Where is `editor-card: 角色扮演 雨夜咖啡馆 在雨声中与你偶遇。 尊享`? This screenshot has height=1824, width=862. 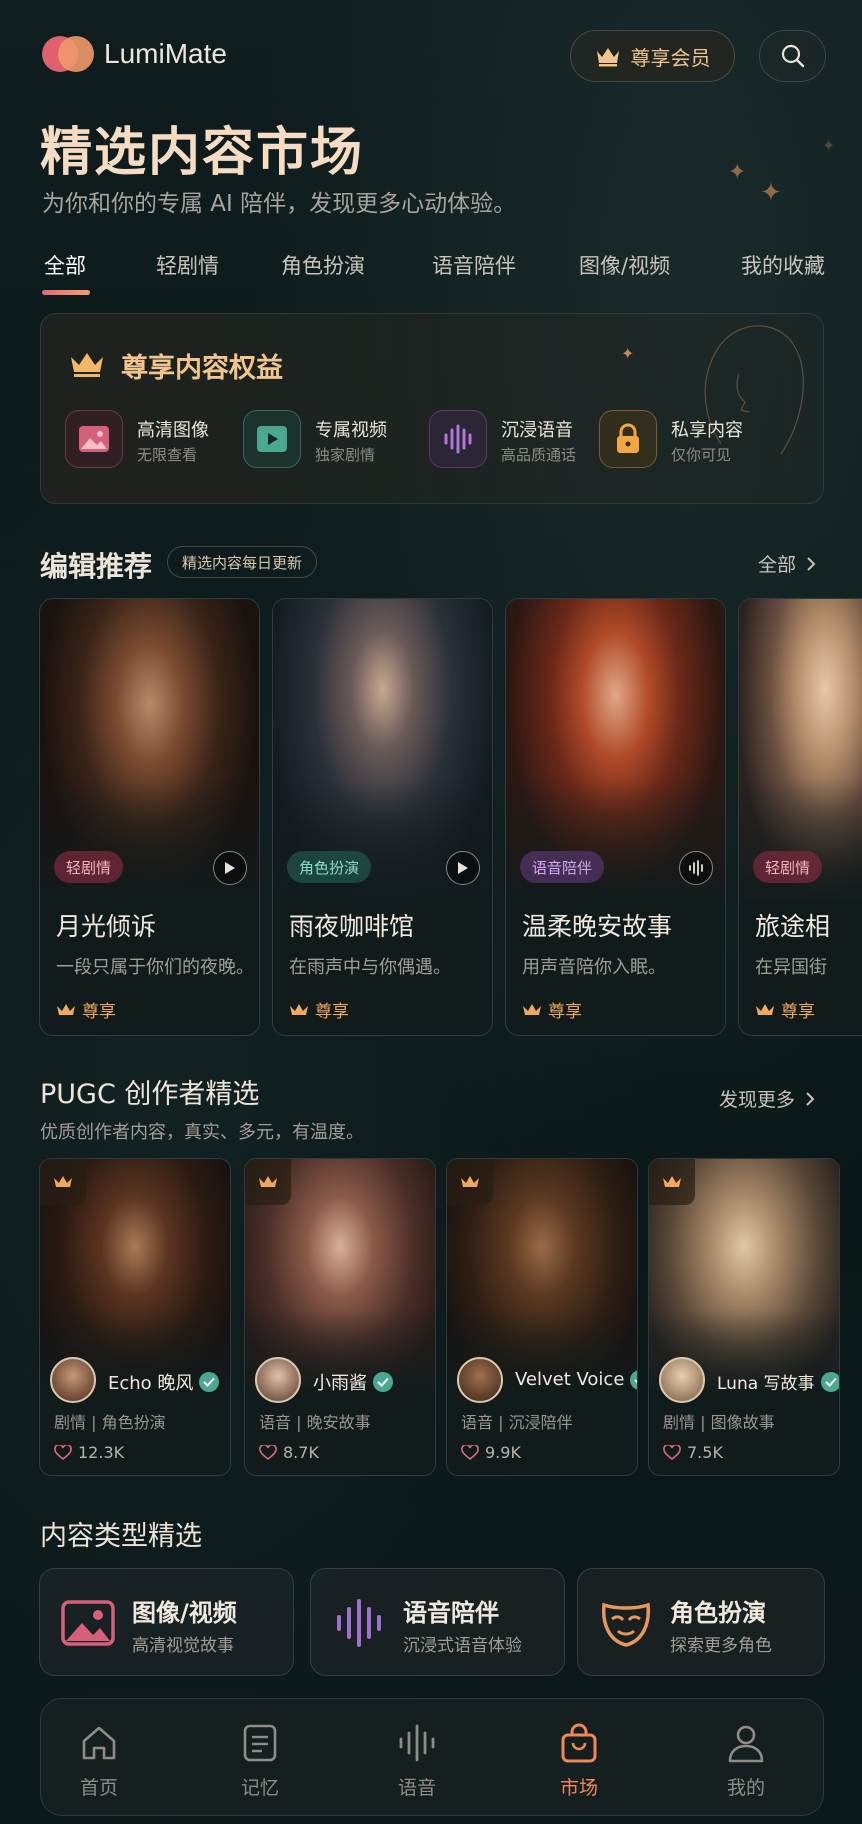
editor-card: 角色扮演 雨夜咖啡馆 在雨声中与你偶遇。 尊享 is located at coordinates (382, 817).